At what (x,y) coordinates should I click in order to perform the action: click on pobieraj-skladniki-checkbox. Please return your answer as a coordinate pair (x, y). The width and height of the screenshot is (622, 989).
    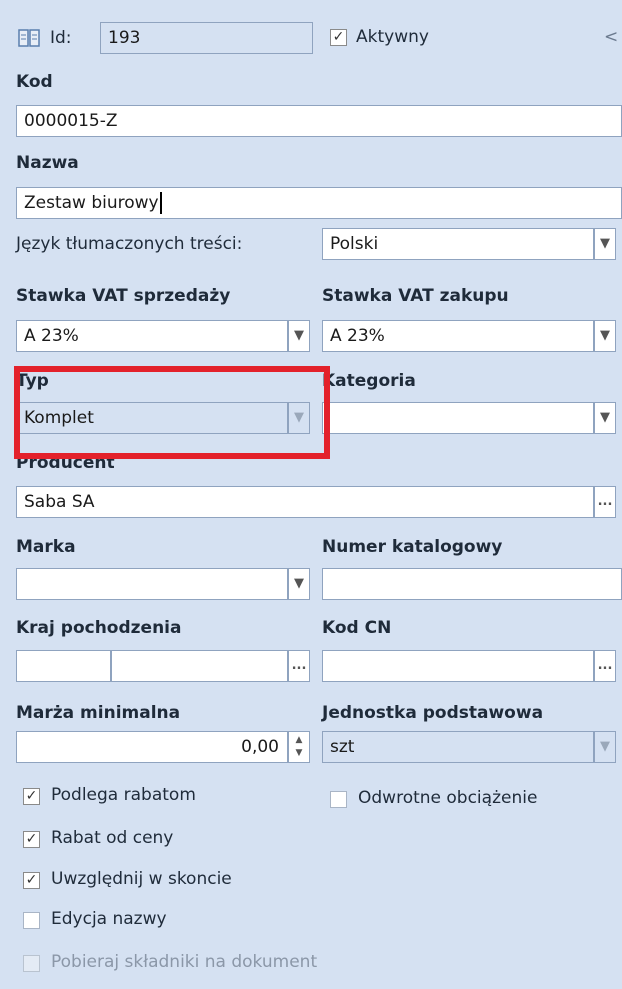
    Looking at the image, I should click on (31, 963).